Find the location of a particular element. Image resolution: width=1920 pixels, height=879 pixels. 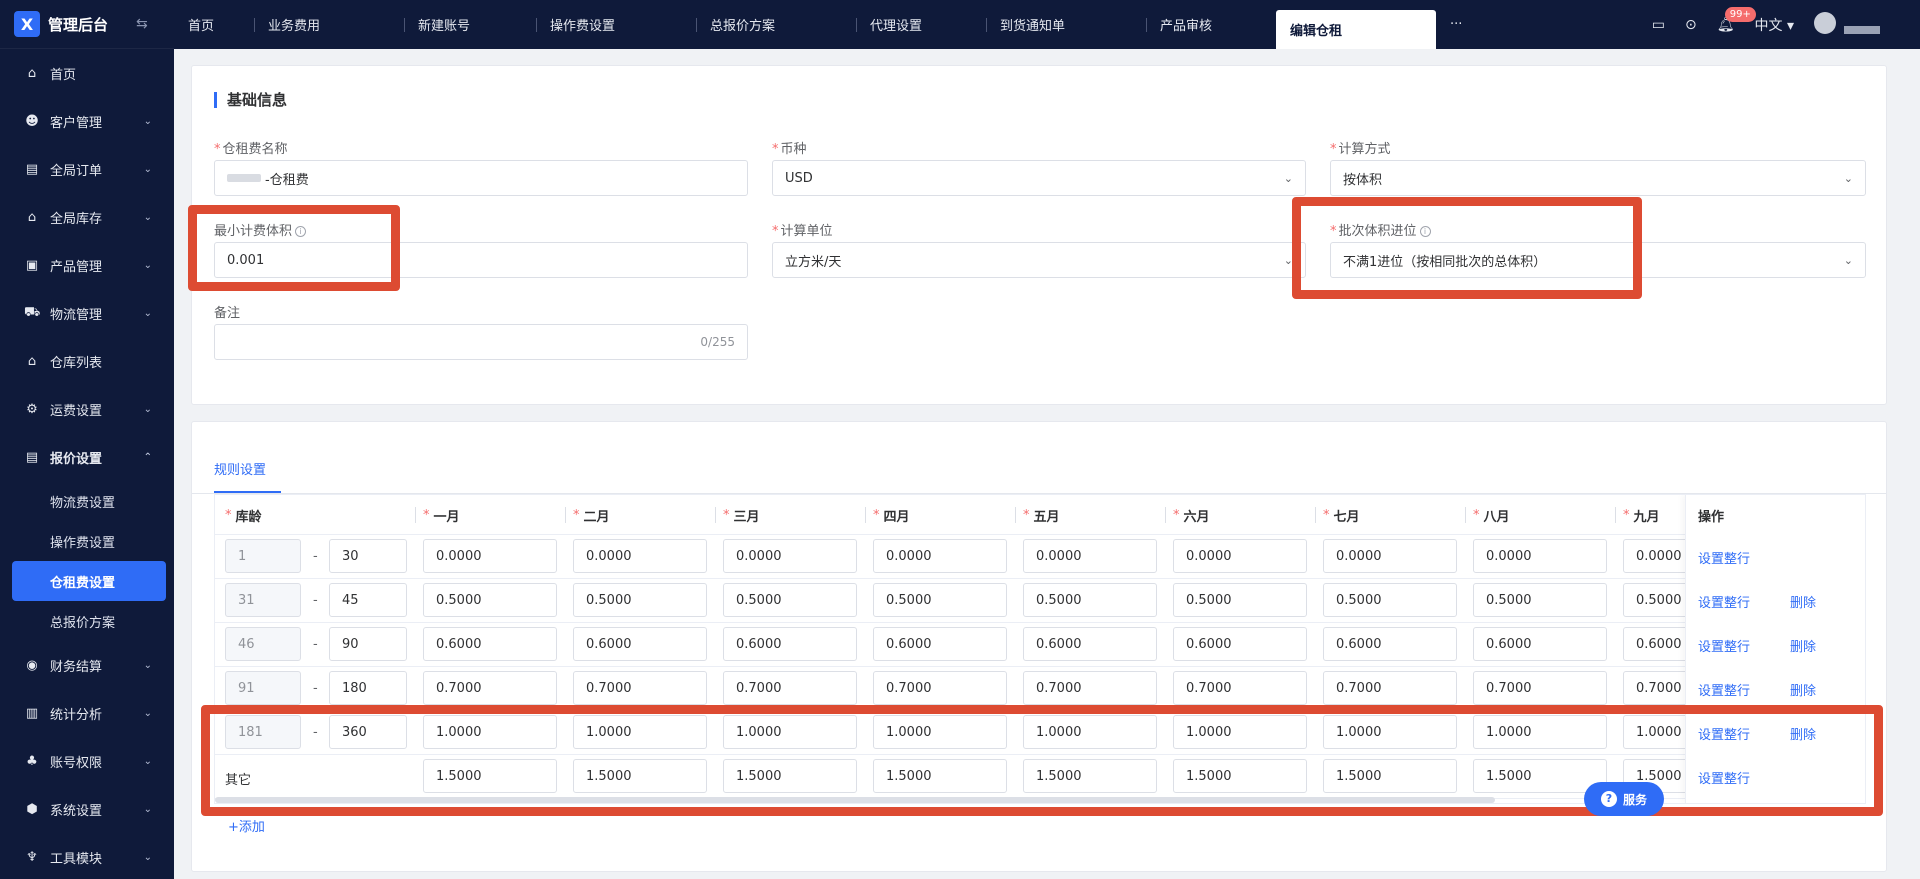

unit-select: 立方米/天 ⌄ is located at coordinates (1039, 260).